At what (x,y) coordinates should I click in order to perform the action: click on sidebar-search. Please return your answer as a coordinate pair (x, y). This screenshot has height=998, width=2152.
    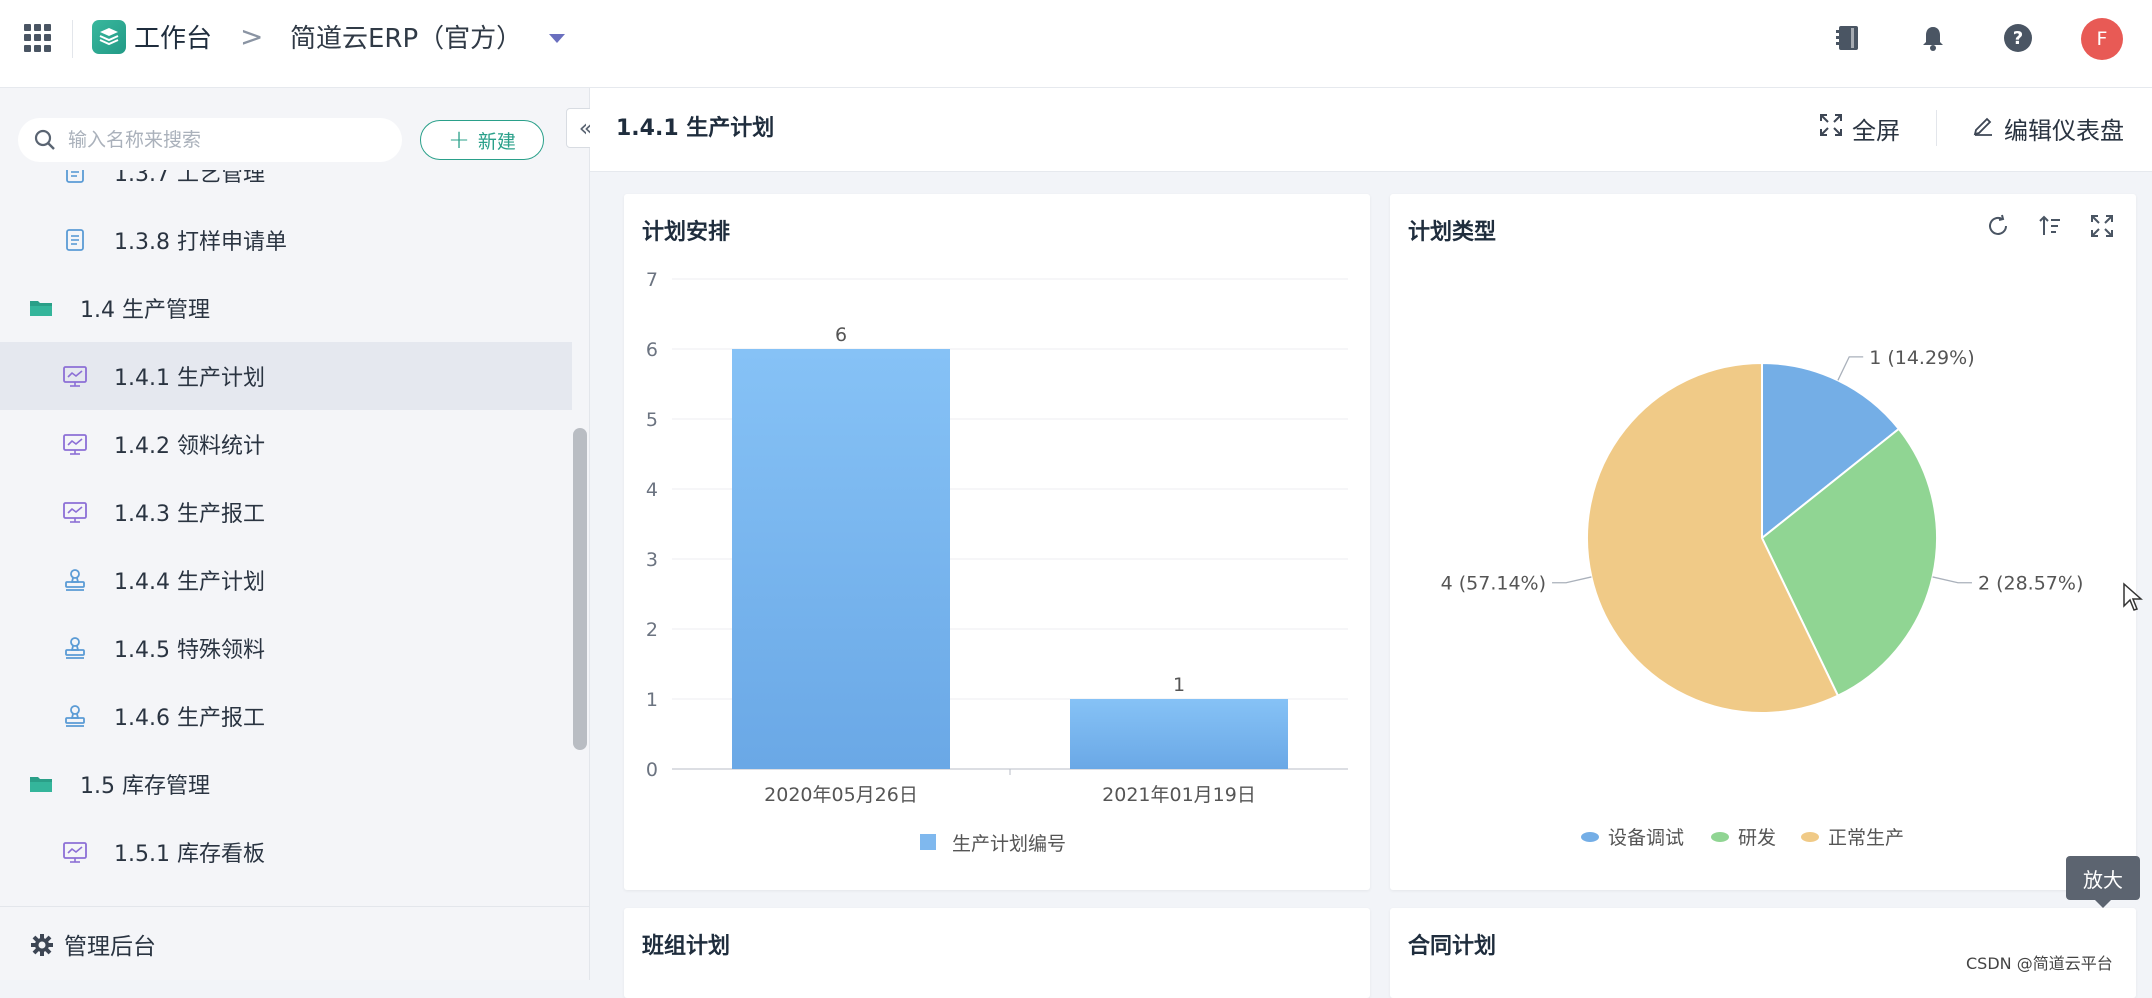
    Looking at the image, I should click on (210, 140).